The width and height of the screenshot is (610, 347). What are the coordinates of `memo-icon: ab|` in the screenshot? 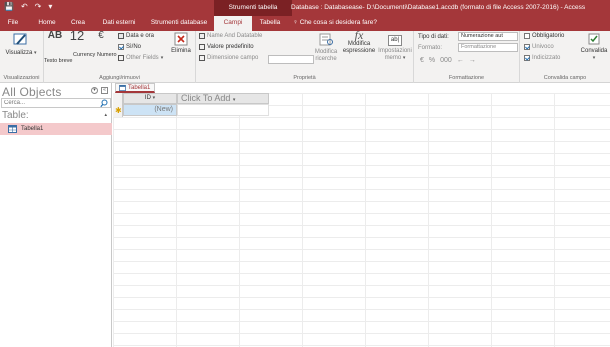 It's located at (395, 40).